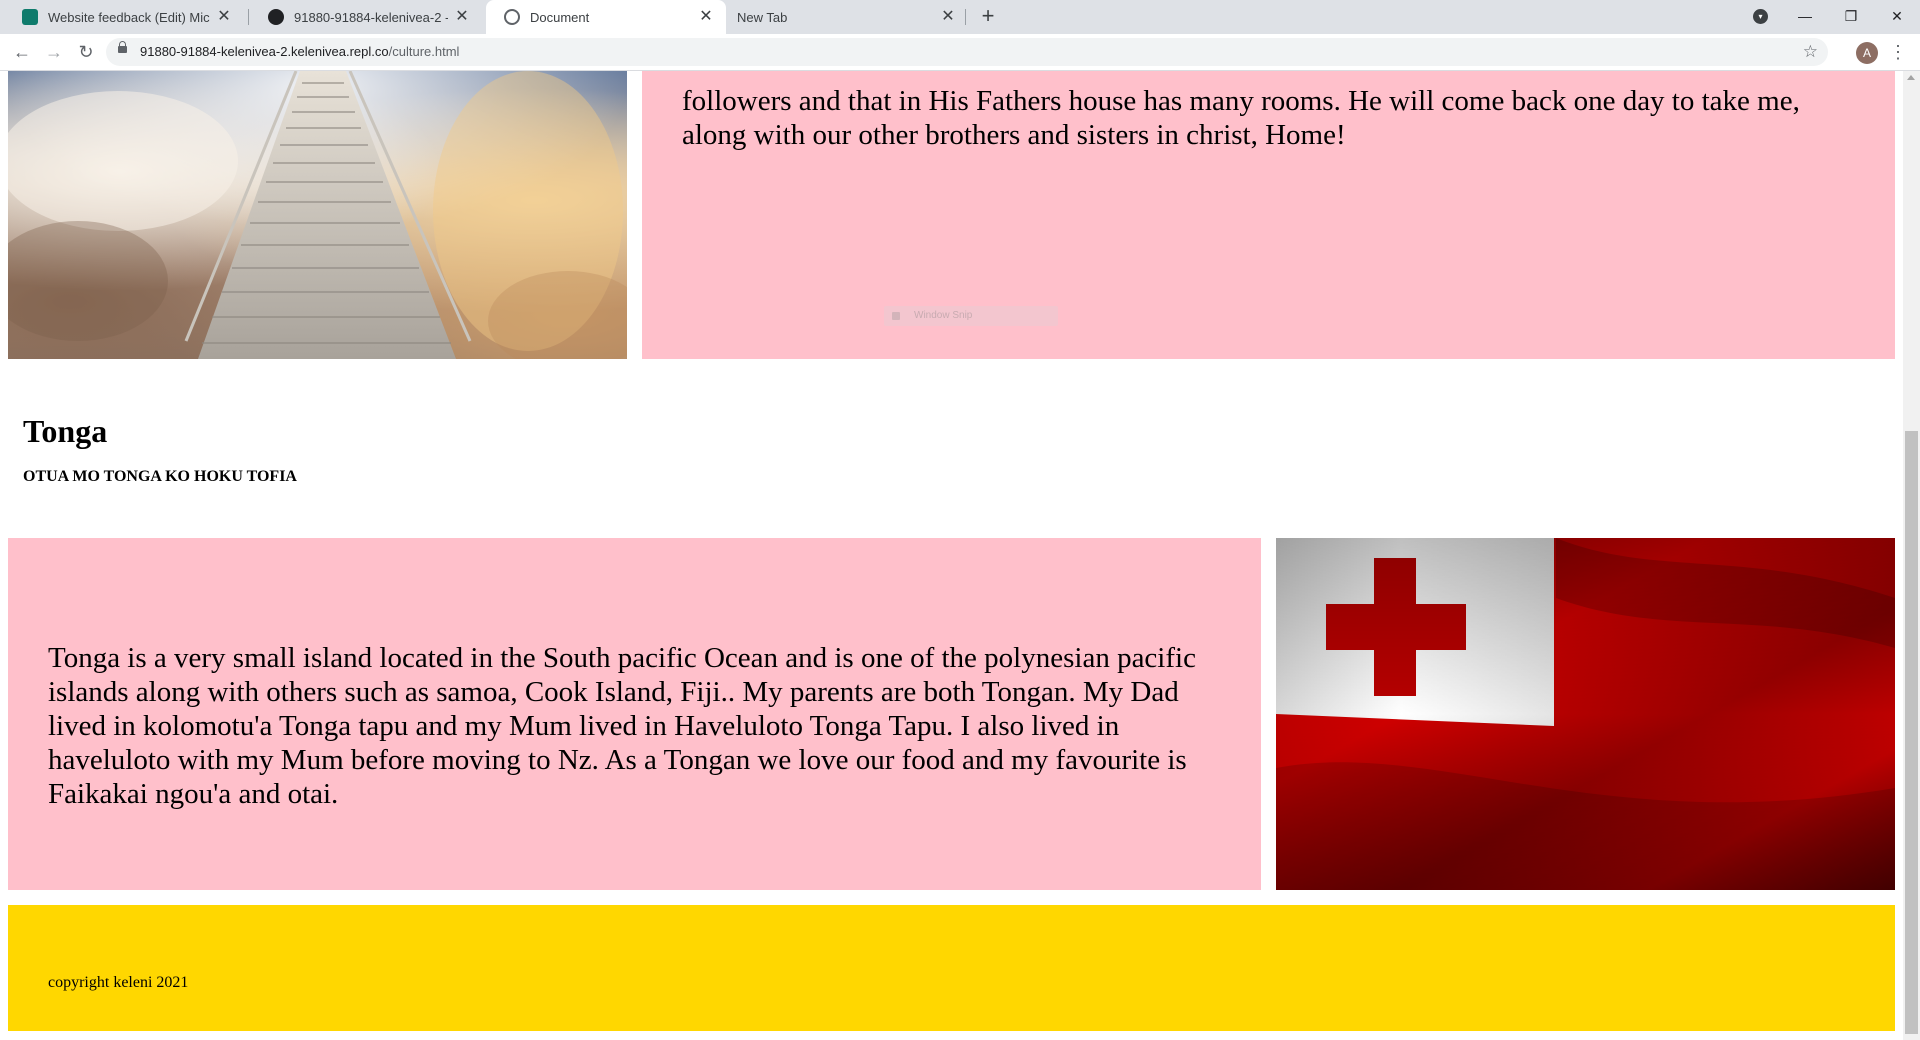  I want to click on tonga-flag-image, so click(1585, 714).